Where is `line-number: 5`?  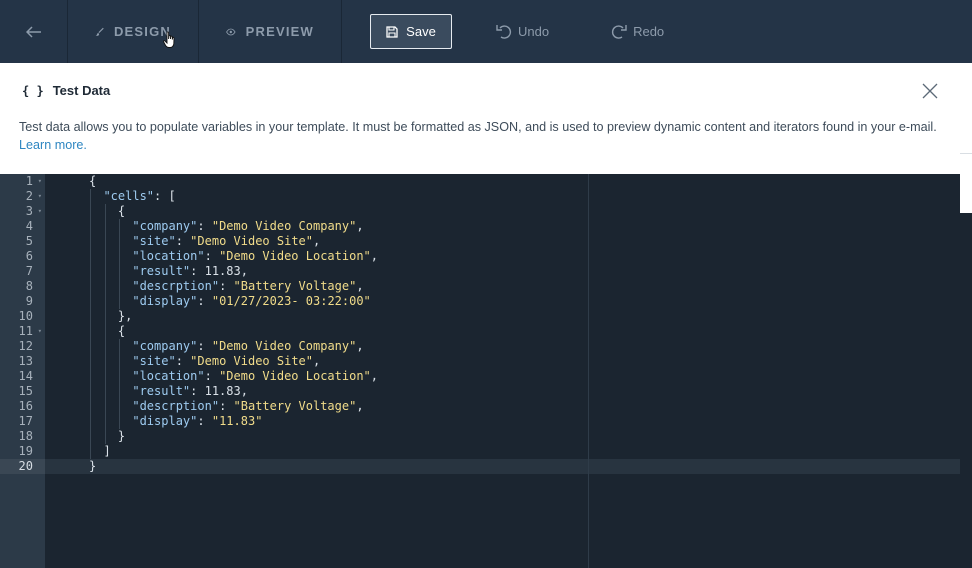
line-number: 5 is located at coordinates (29, 241).